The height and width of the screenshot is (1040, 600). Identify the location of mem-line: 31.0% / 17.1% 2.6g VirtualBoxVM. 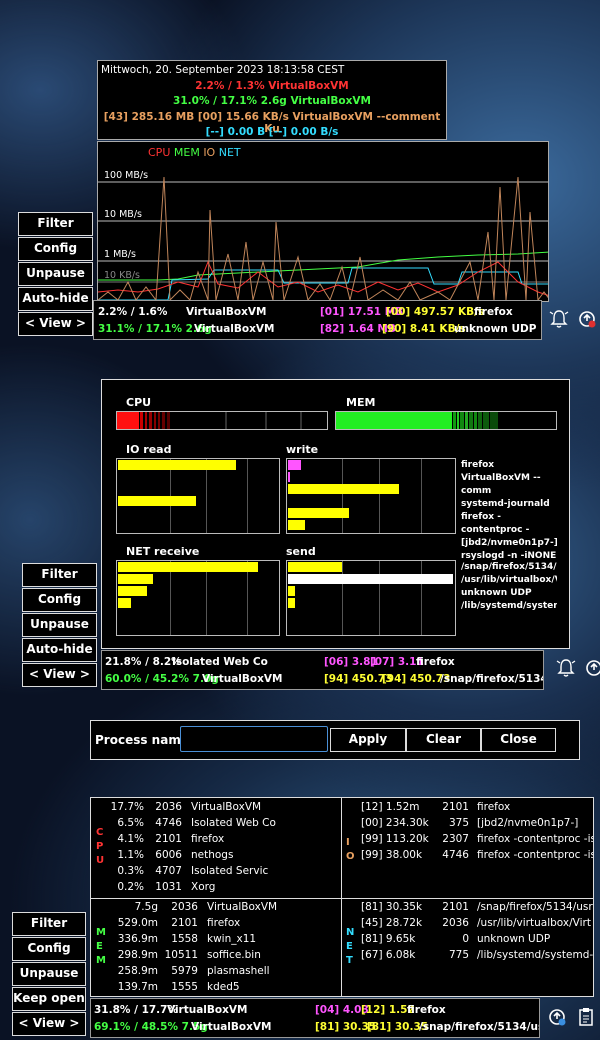
(272, 101).